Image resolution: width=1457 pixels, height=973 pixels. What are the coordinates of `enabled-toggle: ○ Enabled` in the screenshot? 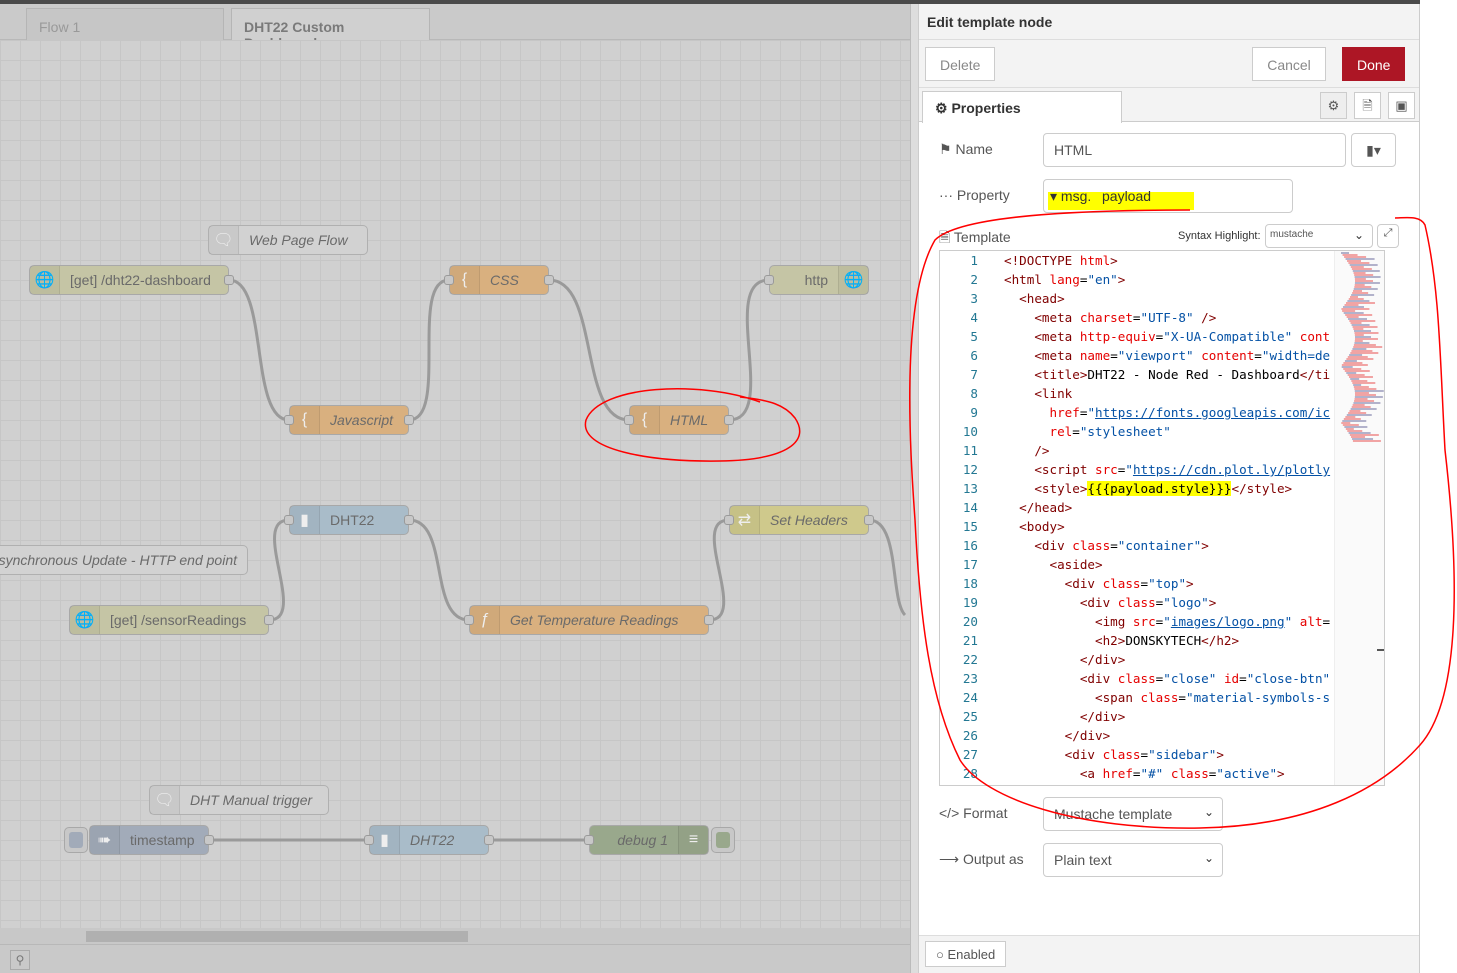 It's located at (966, 954).